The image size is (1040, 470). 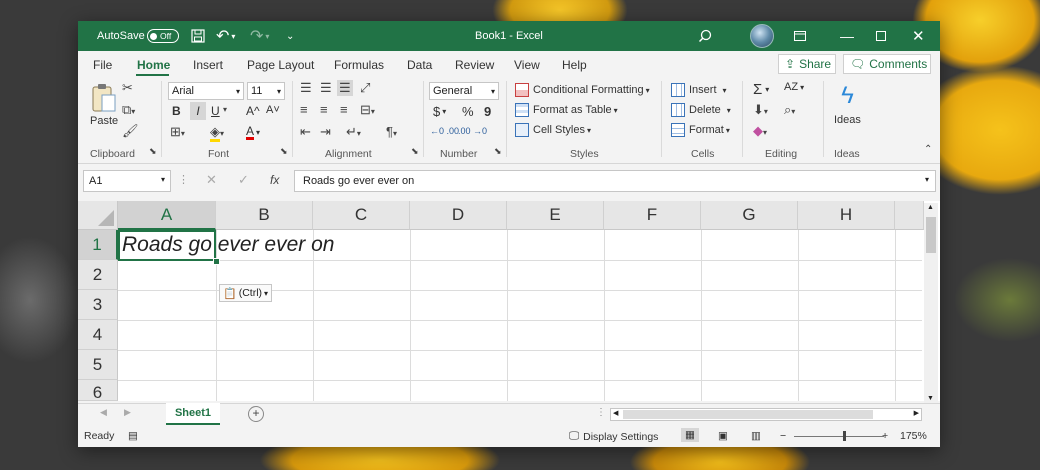 What do you see at coordinates (582, 90) in the screenshot?
I see `conditional-formatting-button: Conditional Formatting ▾` at bounding box center [582, 90].